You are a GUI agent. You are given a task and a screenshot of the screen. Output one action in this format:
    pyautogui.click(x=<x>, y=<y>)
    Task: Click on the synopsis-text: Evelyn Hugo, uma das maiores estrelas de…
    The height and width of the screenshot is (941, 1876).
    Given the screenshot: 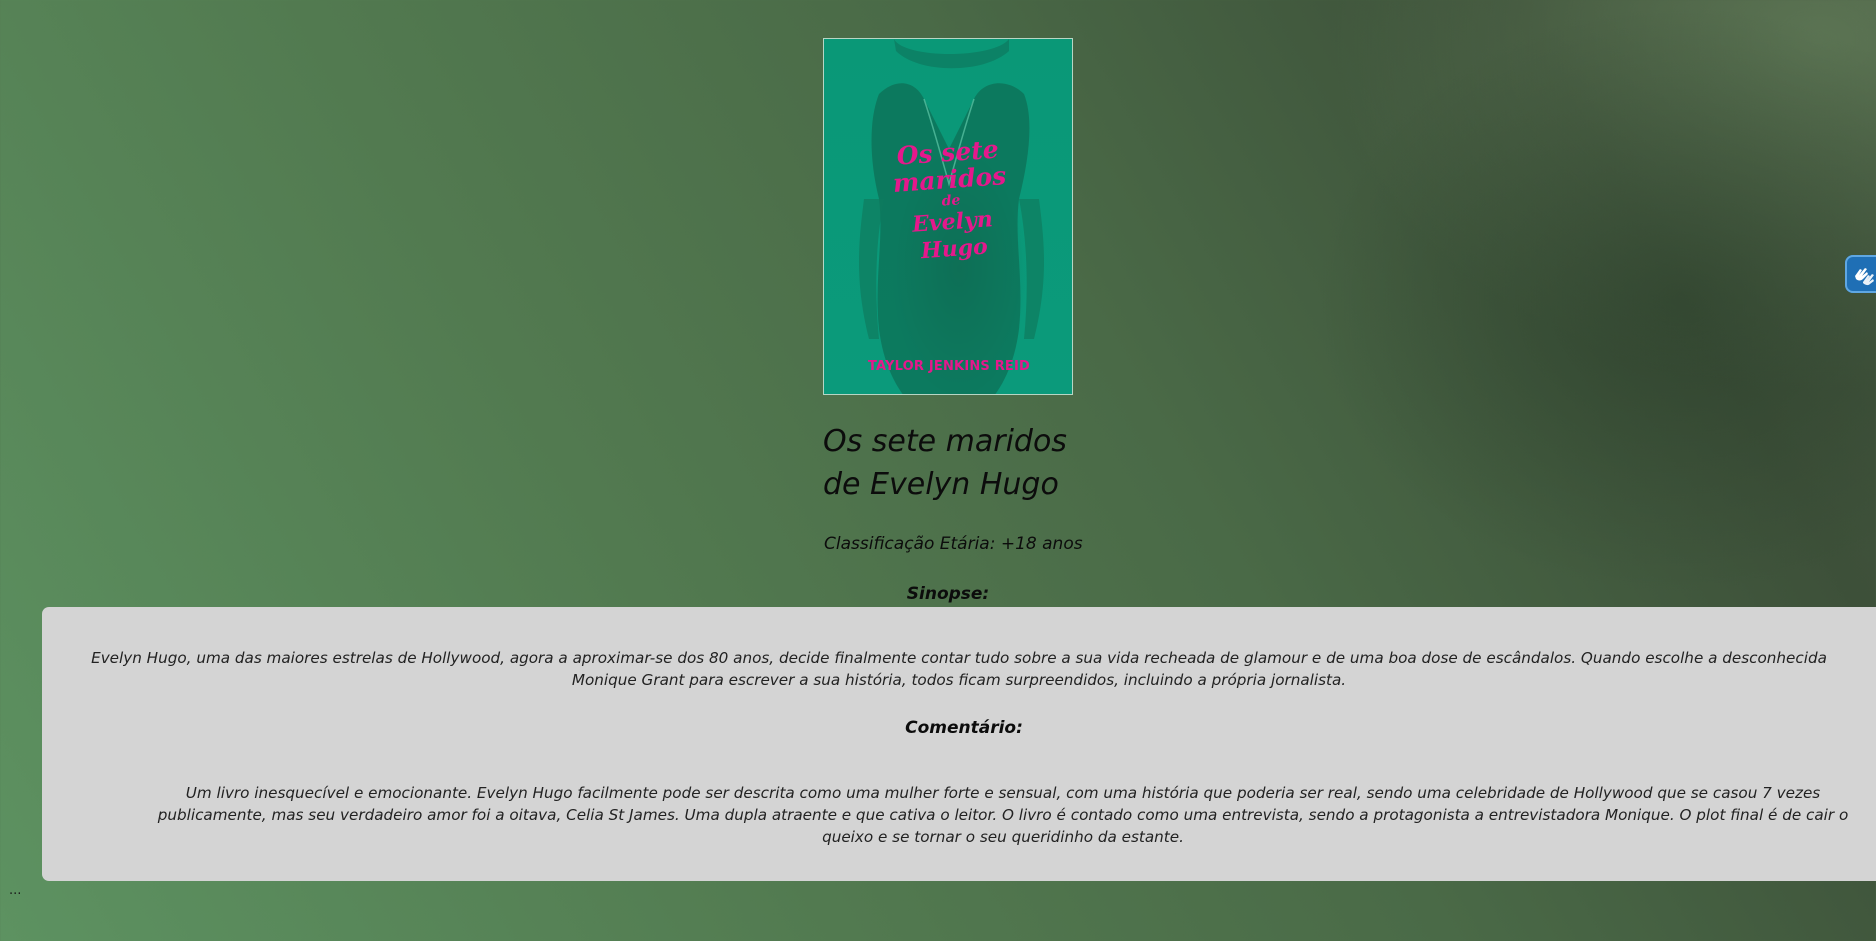 What is the action you would take?
    pyautogui.click(x=959, y=669)
    